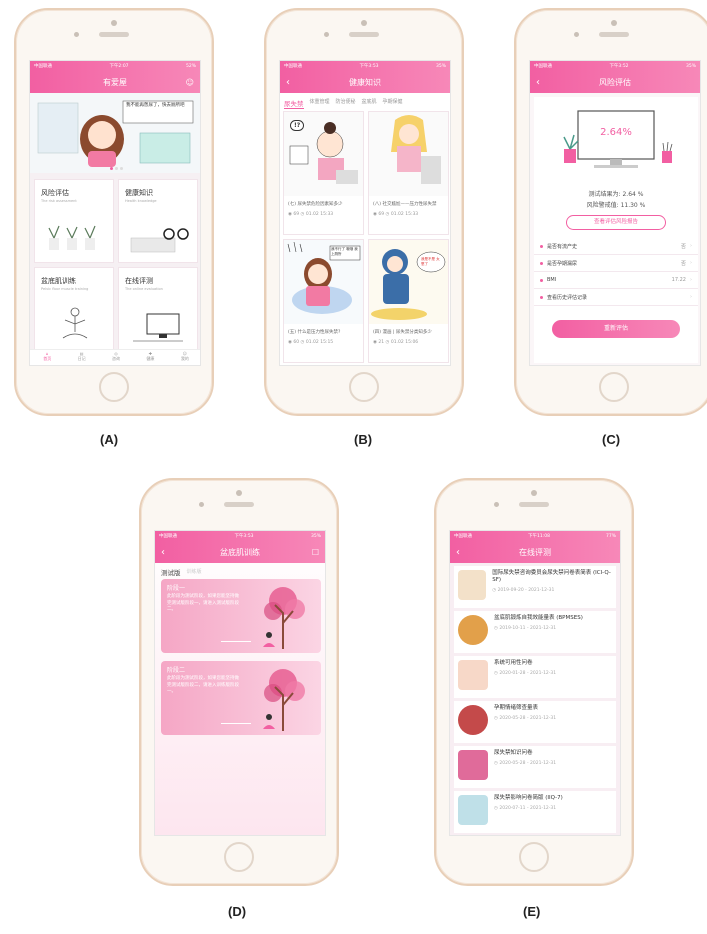 Image resolution: width=707 pixels, height=934 pixels. What do you see at coordinates (616, 280) in the screenshot?
I see `row-bmi: BMI 17.22 ›` at bounding box center [616, 280].